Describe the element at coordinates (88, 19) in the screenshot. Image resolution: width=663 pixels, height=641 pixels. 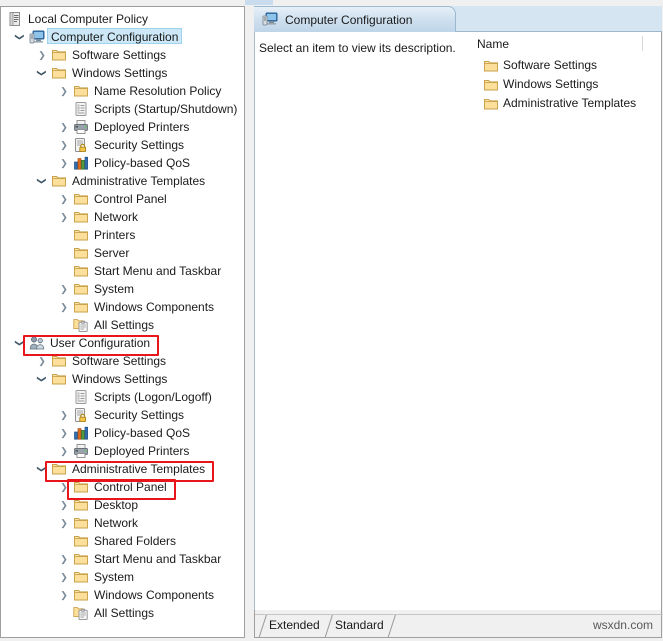
I see `tree-item-label: Local Computer Policy` at that location.